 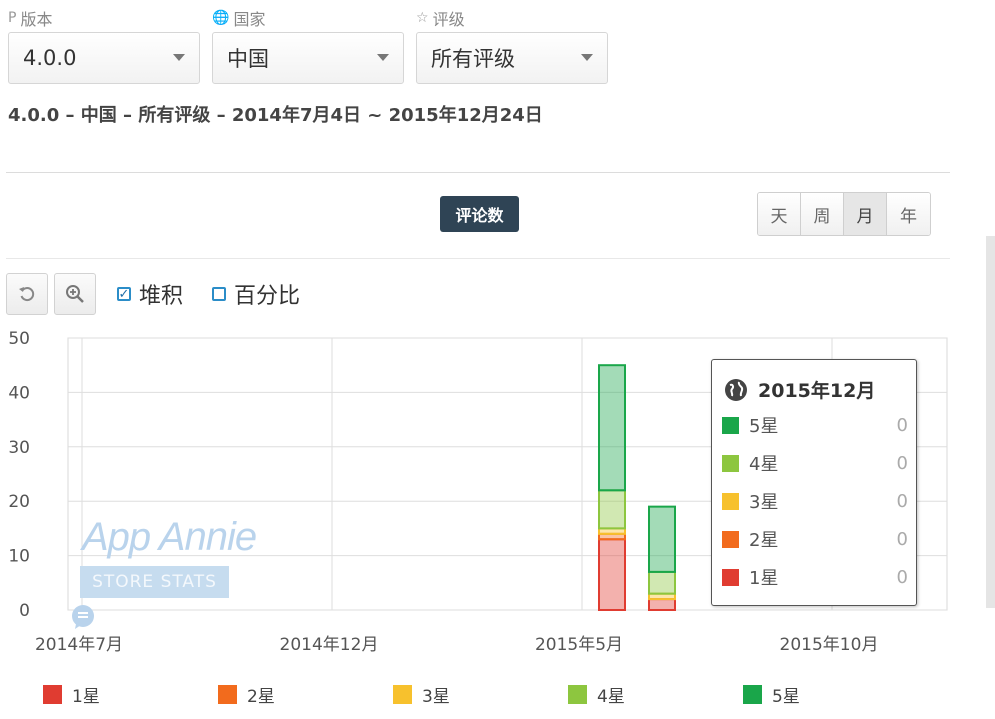 What do you see at coordinates (422, 18) in the screenshot?
I see `star-icon: ☆` at bounding box center [422, 18].